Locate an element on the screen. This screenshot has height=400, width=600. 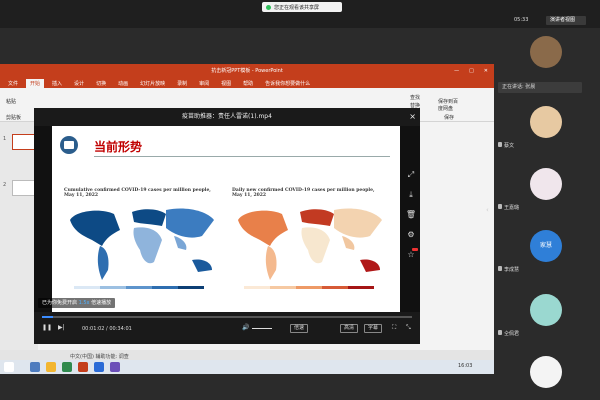
quality-button: 高清 is located at coordinates (349, 328).